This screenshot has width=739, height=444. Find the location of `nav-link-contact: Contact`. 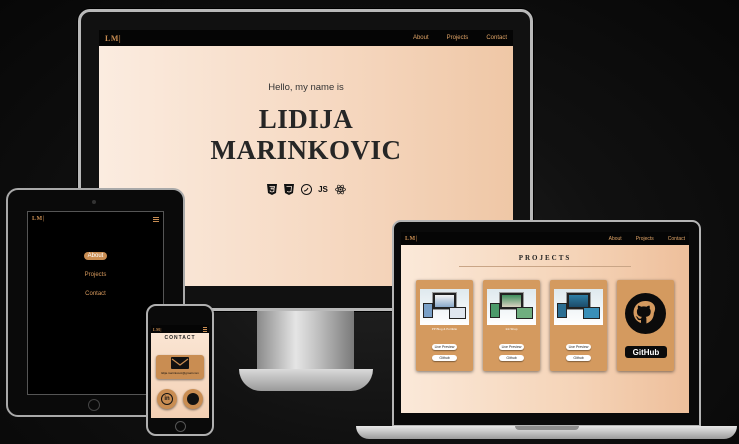

nav-link-contact: Contact is located at coordinates (496, 38).